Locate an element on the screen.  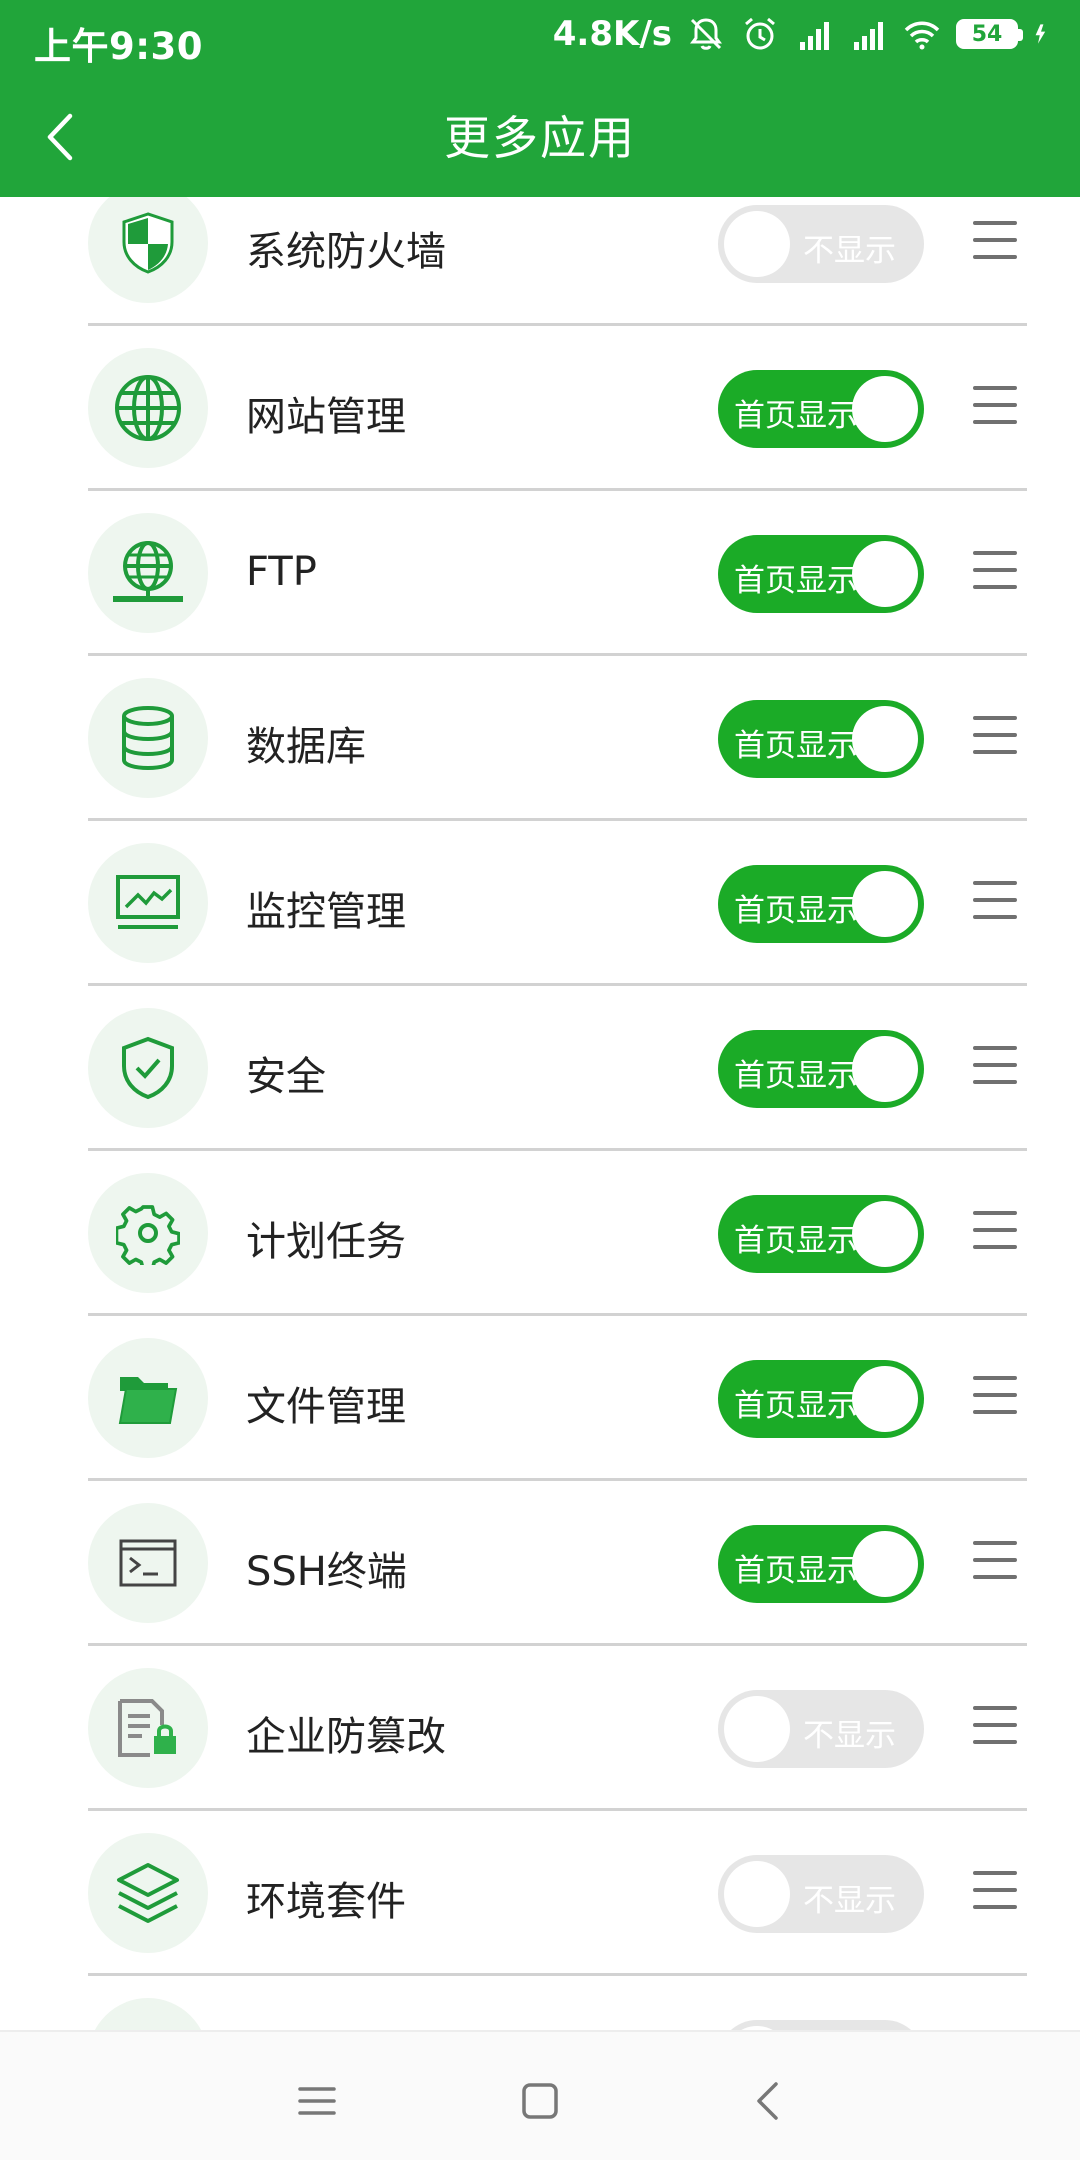
item-label: FTP is located at coordinates (281, 572).